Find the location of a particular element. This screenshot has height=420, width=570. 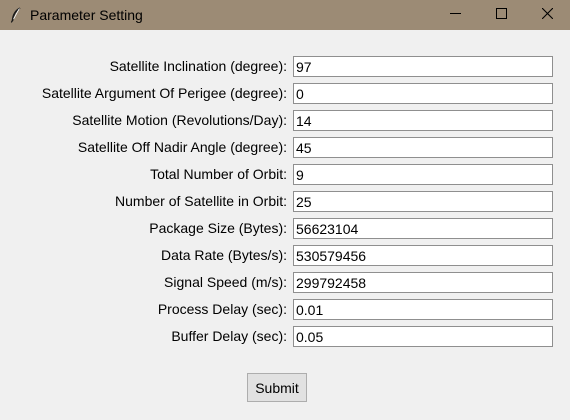

maximize-button is located at coordinates (501, 15).